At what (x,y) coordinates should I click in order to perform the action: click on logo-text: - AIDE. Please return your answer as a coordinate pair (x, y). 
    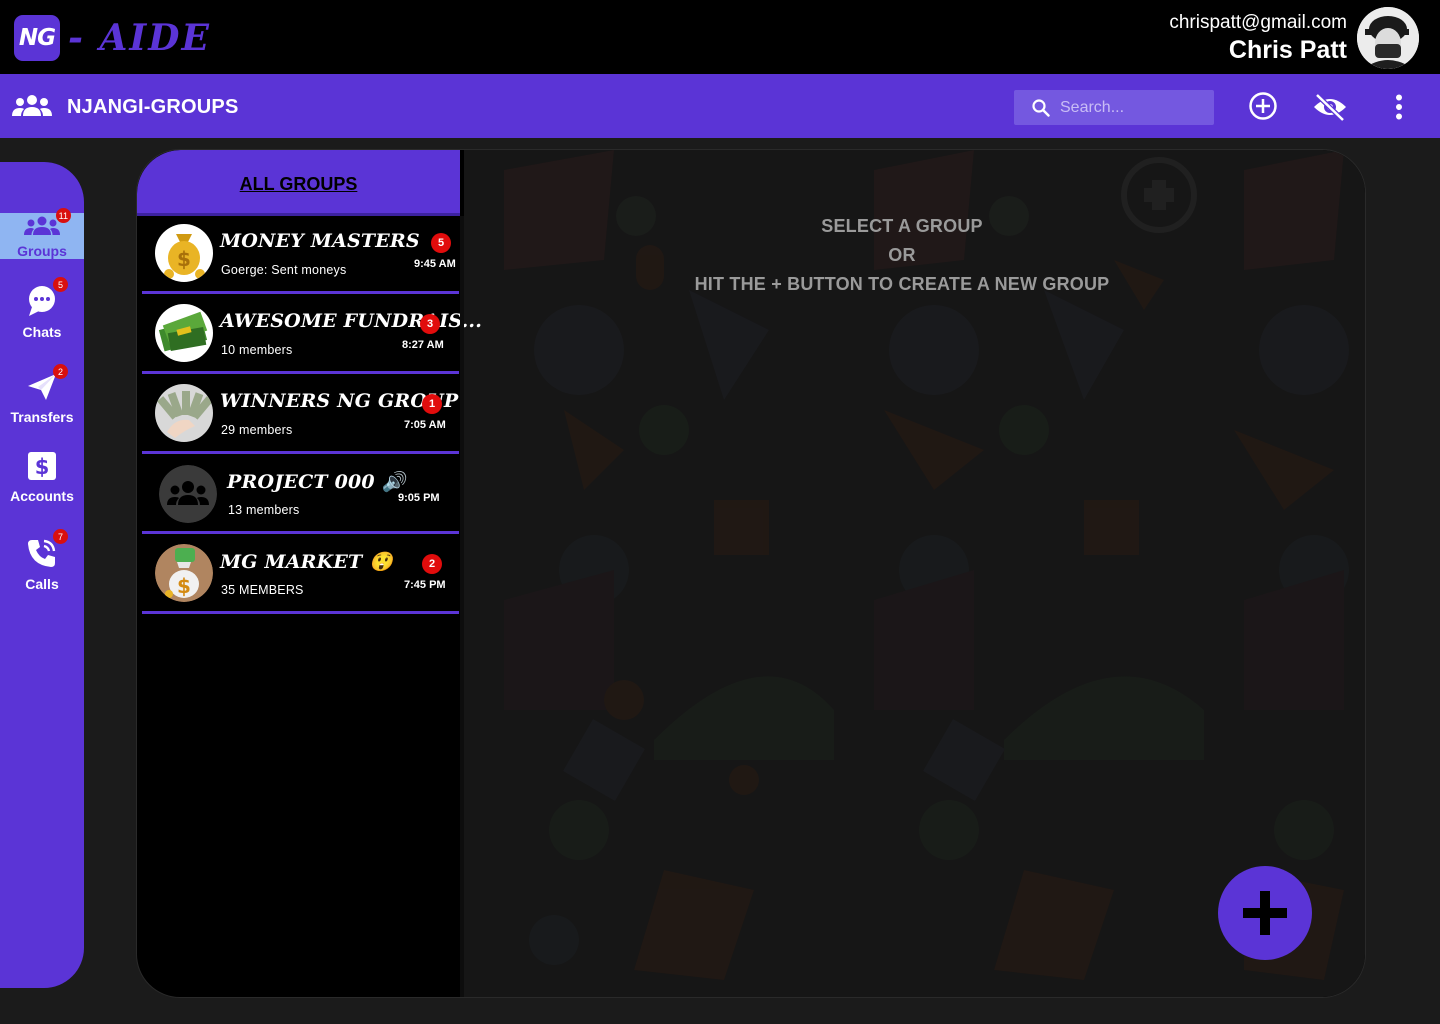
    Looking at the image, I should click on (139, 38).